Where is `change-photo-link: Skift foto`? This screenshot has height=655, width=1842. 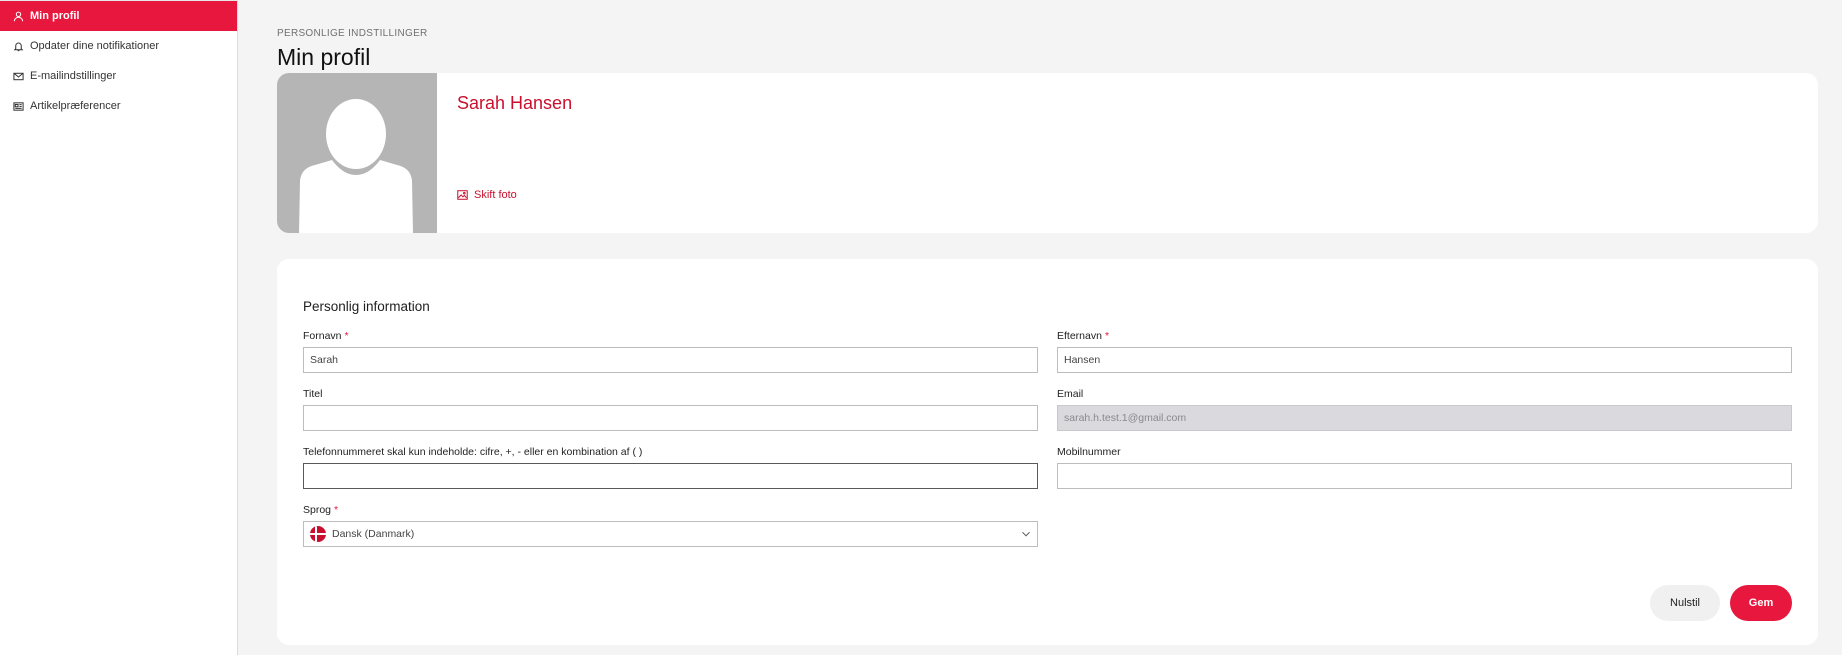
change-photo-link: Skift foto is located at coordinates (487, 195).